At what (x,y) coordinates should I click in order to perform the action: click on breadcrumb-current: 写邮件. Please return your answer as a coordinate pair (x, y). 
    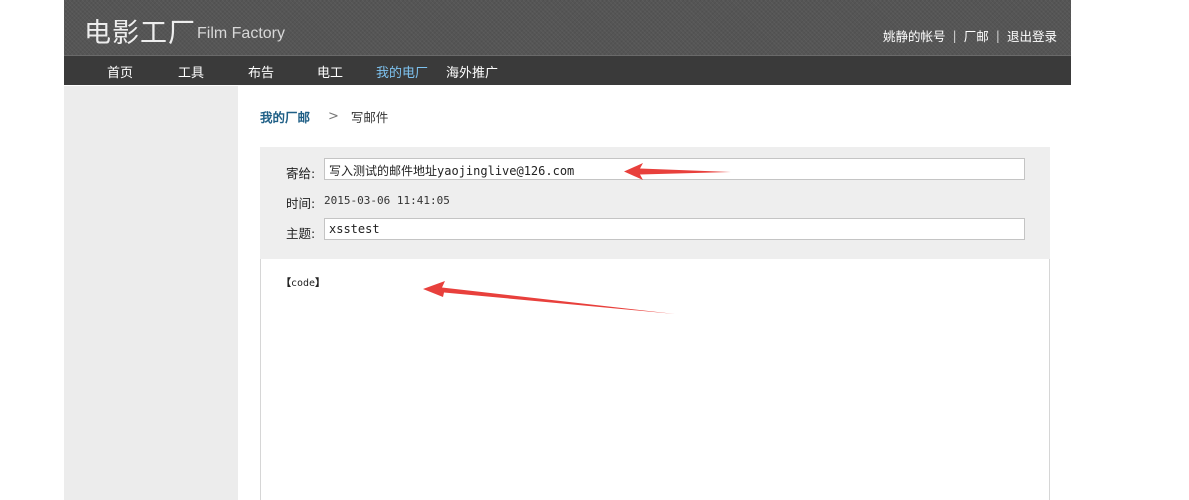
    Looking at the image, I should click on (369, 117).